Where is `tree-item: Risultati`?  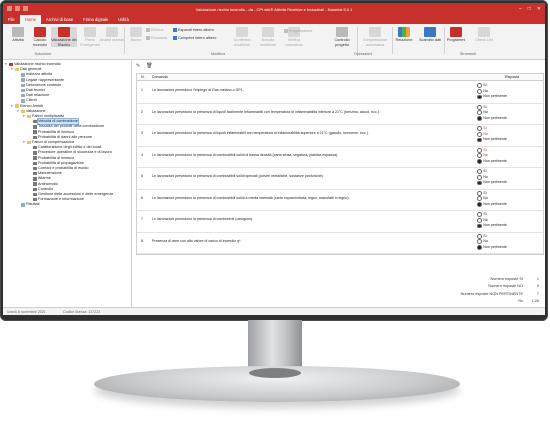 tree-item: Risultati is located at coordinates (28, 204).